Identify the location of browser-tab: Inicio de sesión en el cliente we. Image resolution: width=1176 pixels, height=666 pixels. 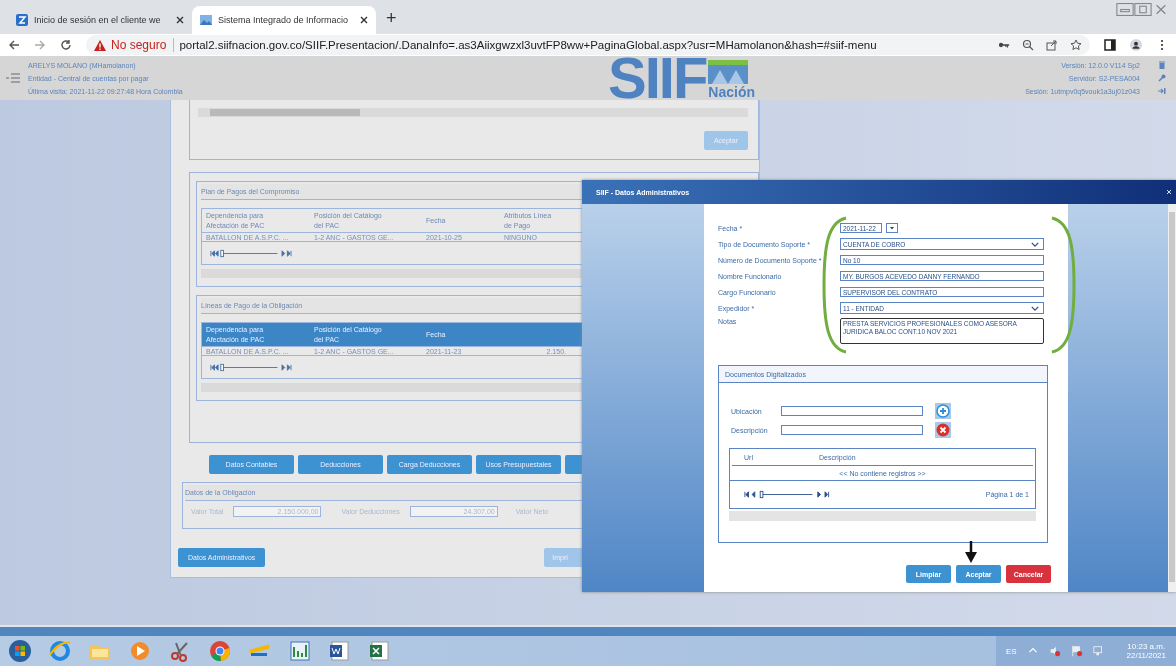
(100, 20).